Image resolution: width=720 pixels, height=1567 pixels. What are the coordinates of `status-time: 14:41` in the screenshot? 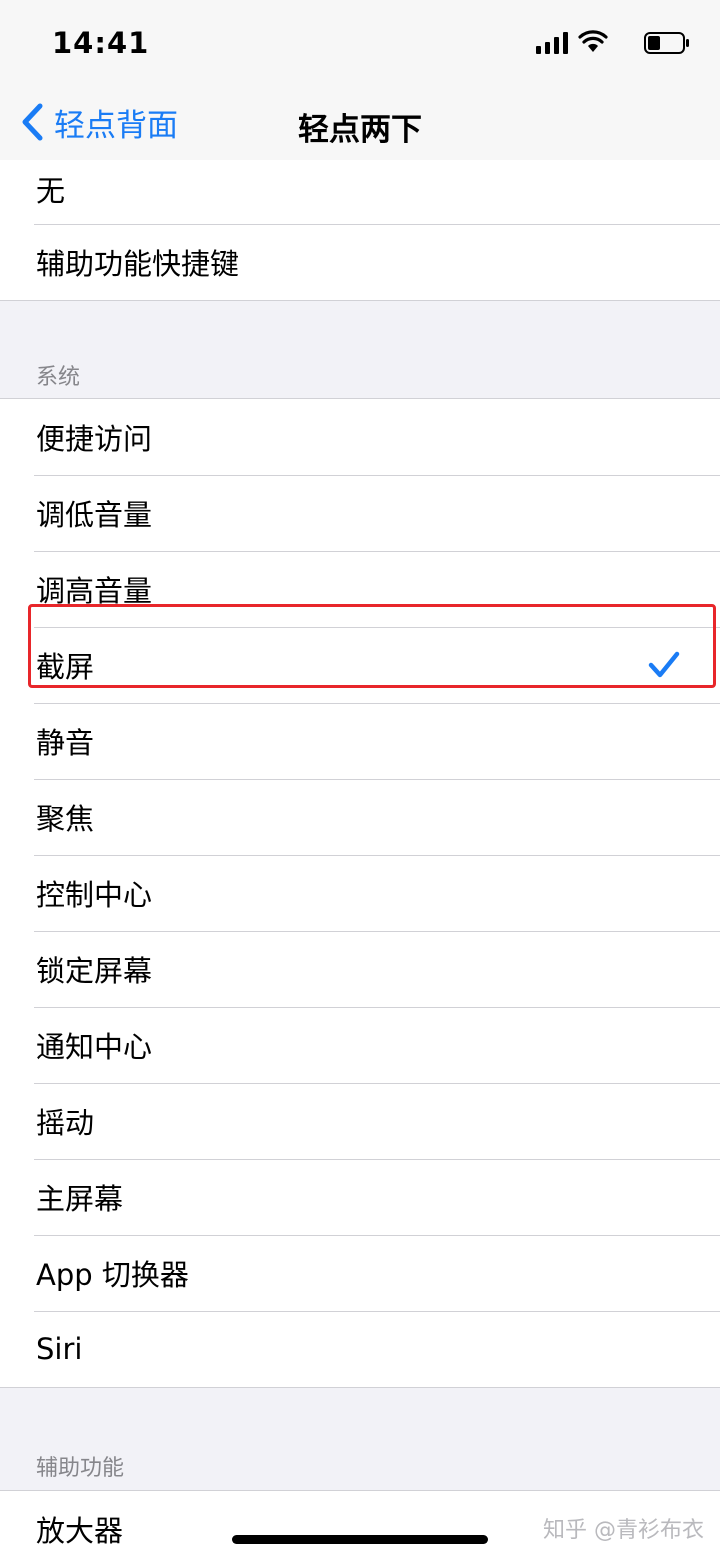 It's located at (101, 43).